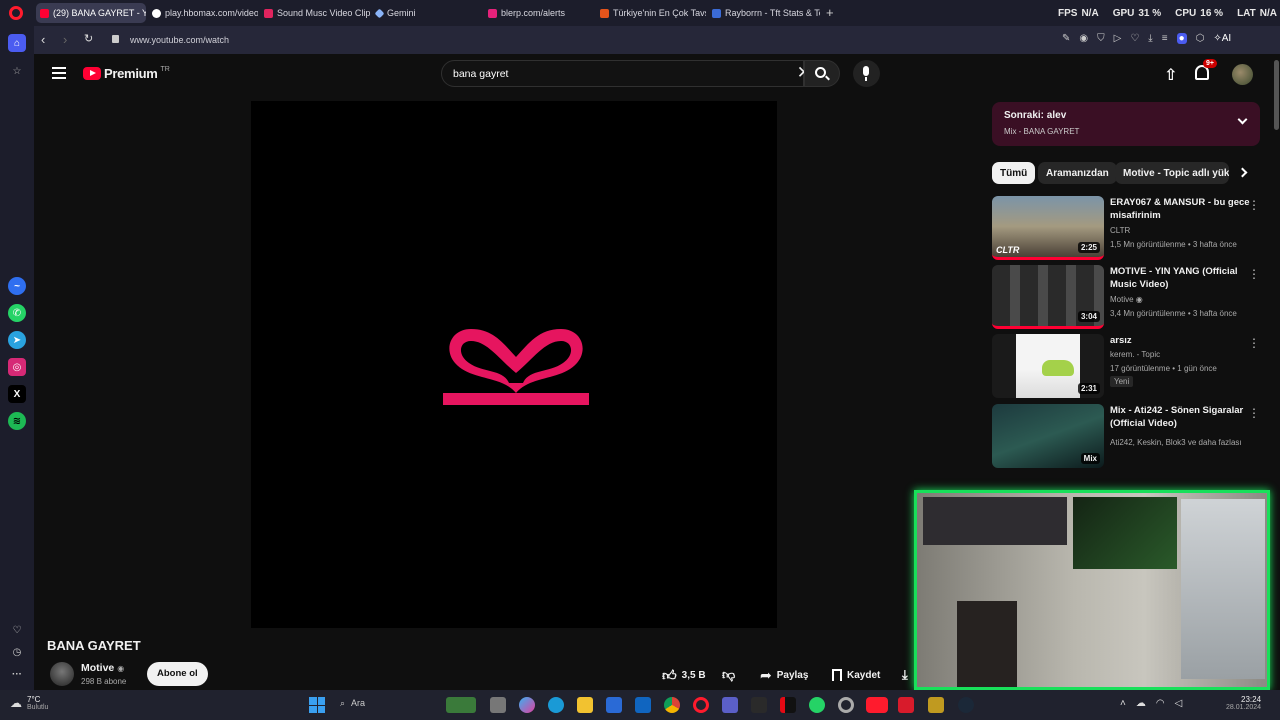  What do you see at coordinates (1126, 124) in the screenshot?
I see `up-next-panel: Sonraki: alev Mix - BANA GAYRET` at bounding box center [1126, 124].